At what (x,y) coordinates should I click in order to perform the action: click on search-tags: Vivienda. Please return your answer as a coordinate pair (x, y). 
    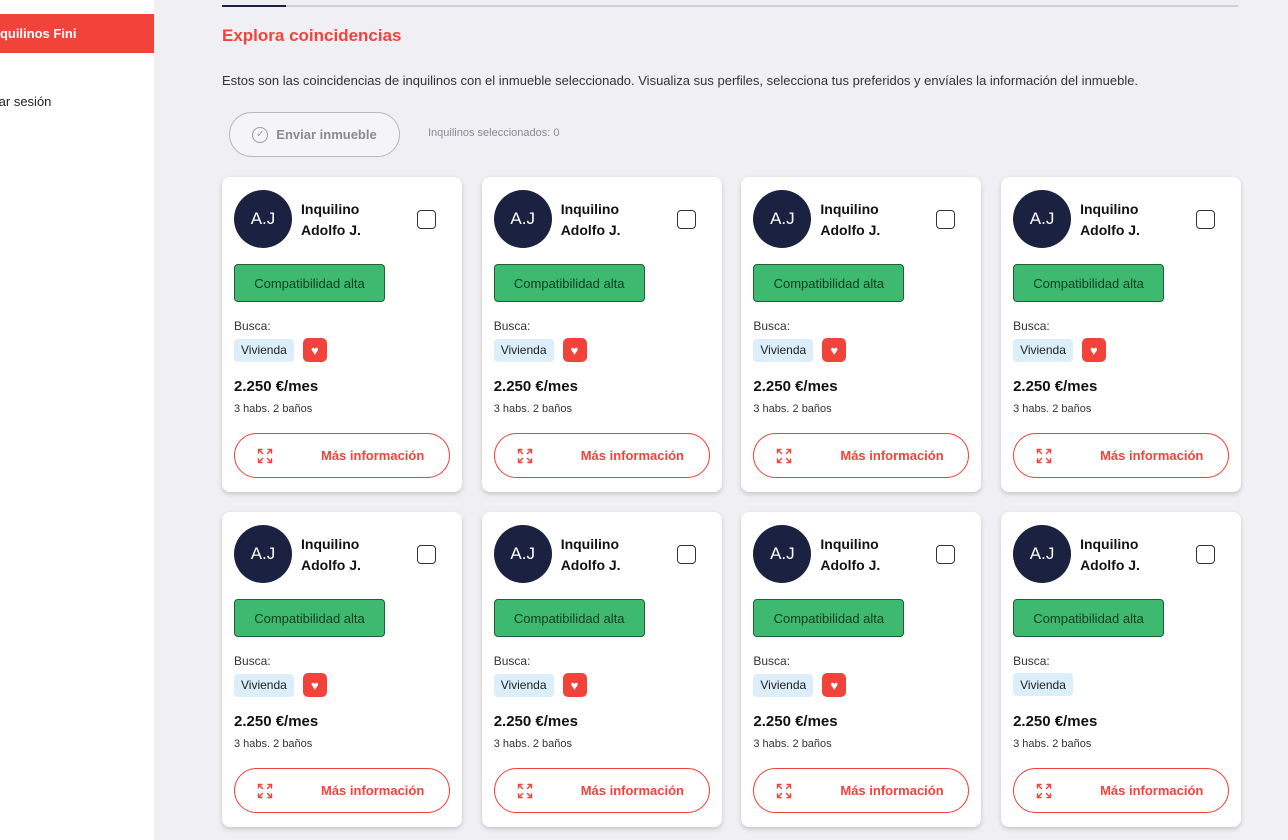
    Looking at the image, I should click on (1043, 684).